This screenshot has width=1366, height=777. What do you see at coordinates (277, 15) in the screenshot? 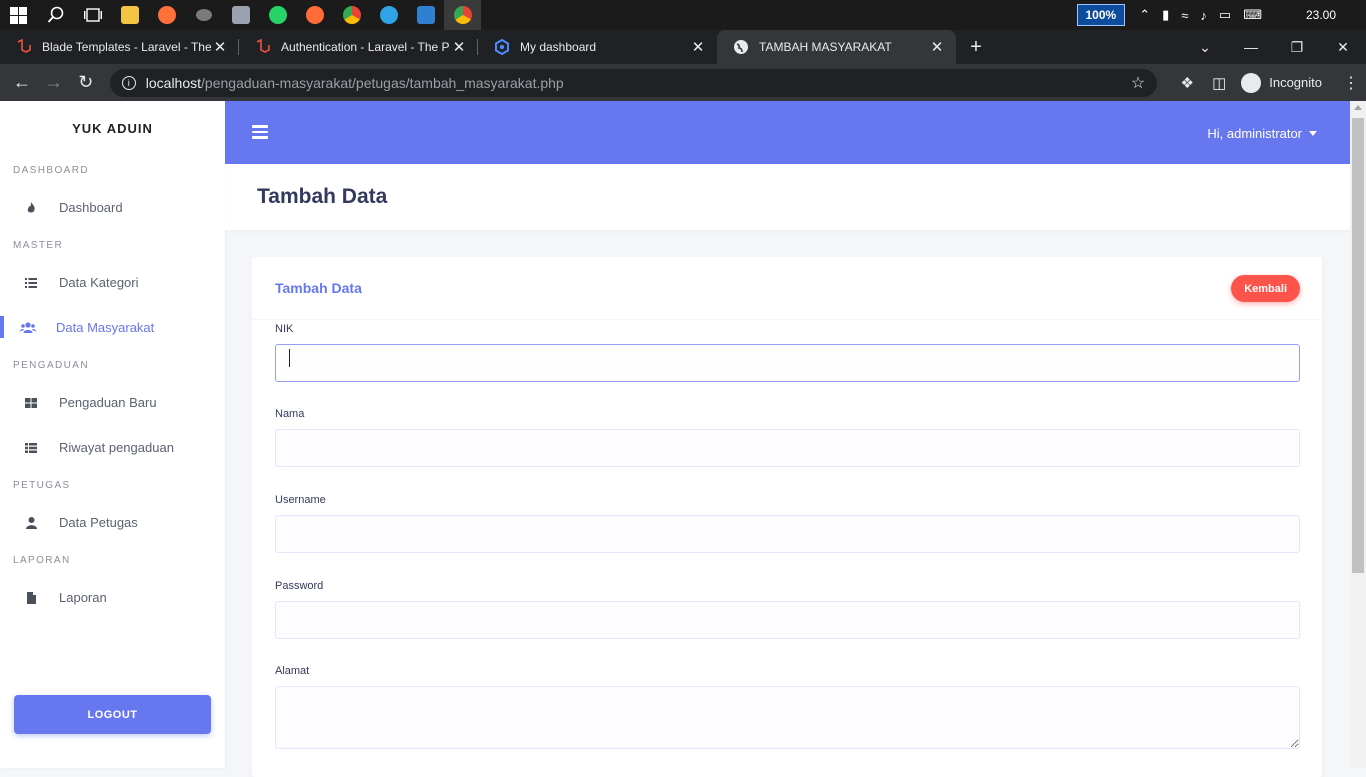
I see `whatsapp-icon` at bounding box center [277, 15].